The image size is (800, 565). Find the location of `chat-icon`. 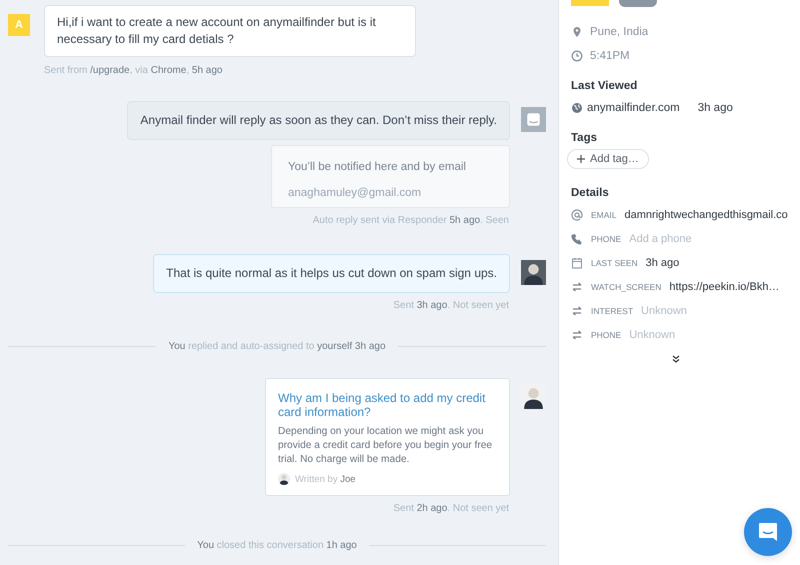

chat-icon is located at coordinates (768, 532).